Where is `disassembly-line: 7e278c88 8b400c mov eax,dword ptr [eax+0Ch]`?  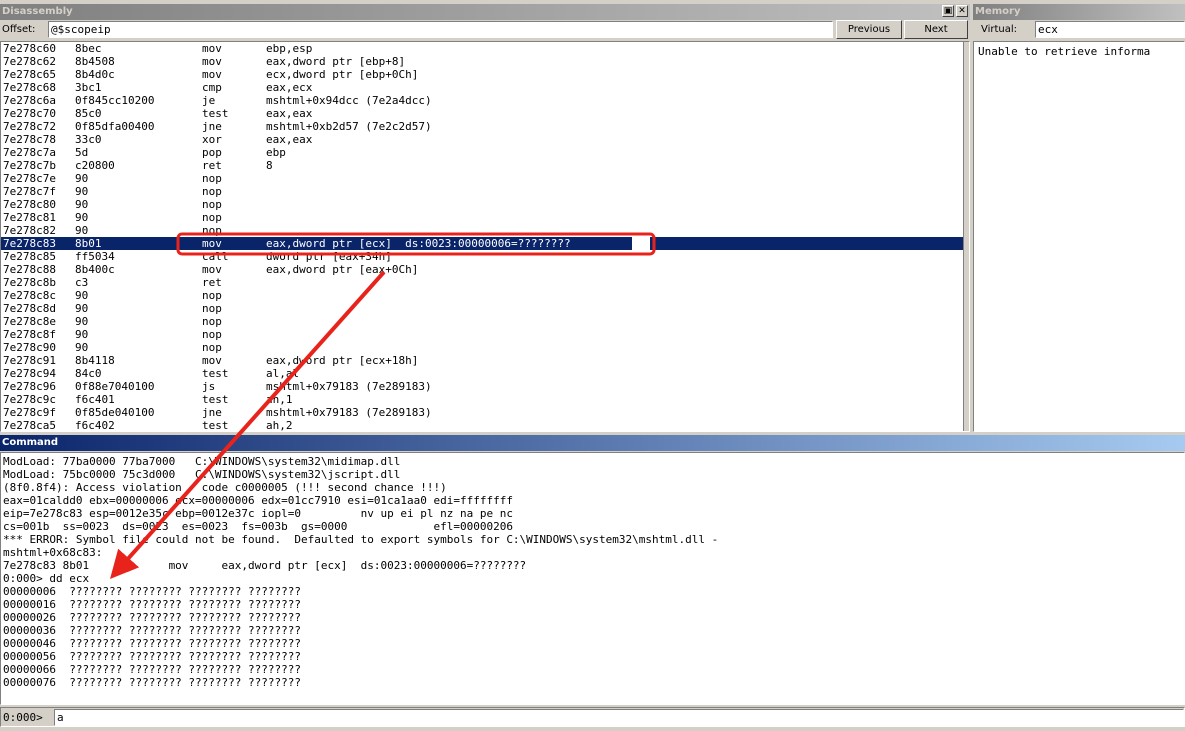
disassembly-line: 7e278c88 8b400c mov eax,dword ptr [eax+0Ch] is located at coordinates (485, 269).